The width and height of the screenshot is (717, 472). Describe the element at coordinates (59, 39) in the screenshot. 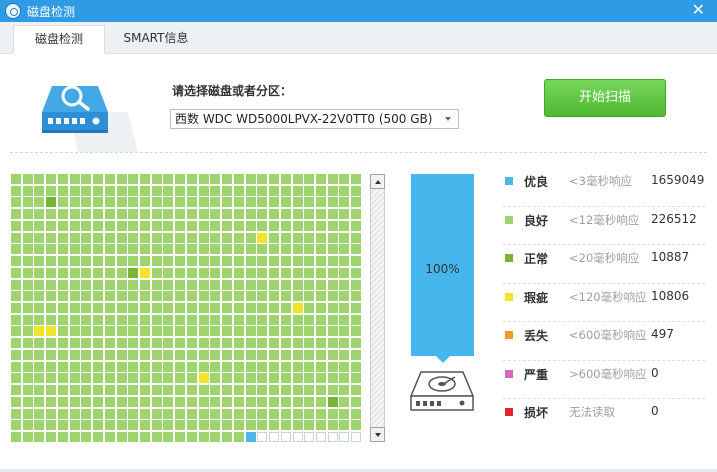

I see `tab-disk-check: 磁盘检测` at that location.